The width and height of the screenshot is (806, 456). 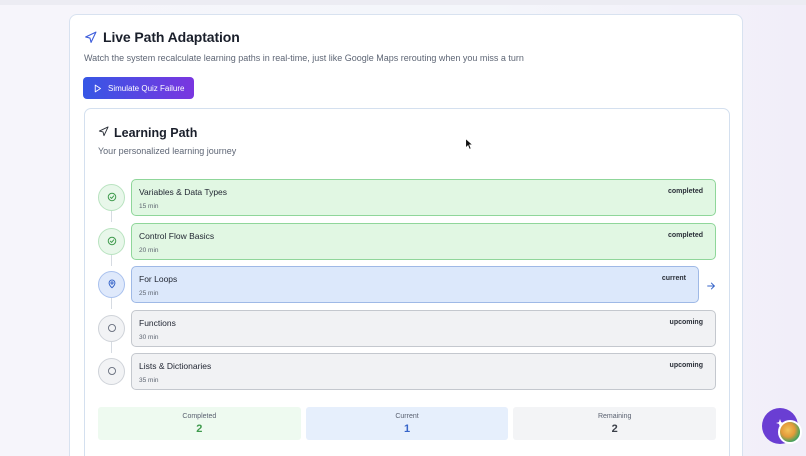 I want to click on completed-stat-label: Completed, so click(x=199, y=416).